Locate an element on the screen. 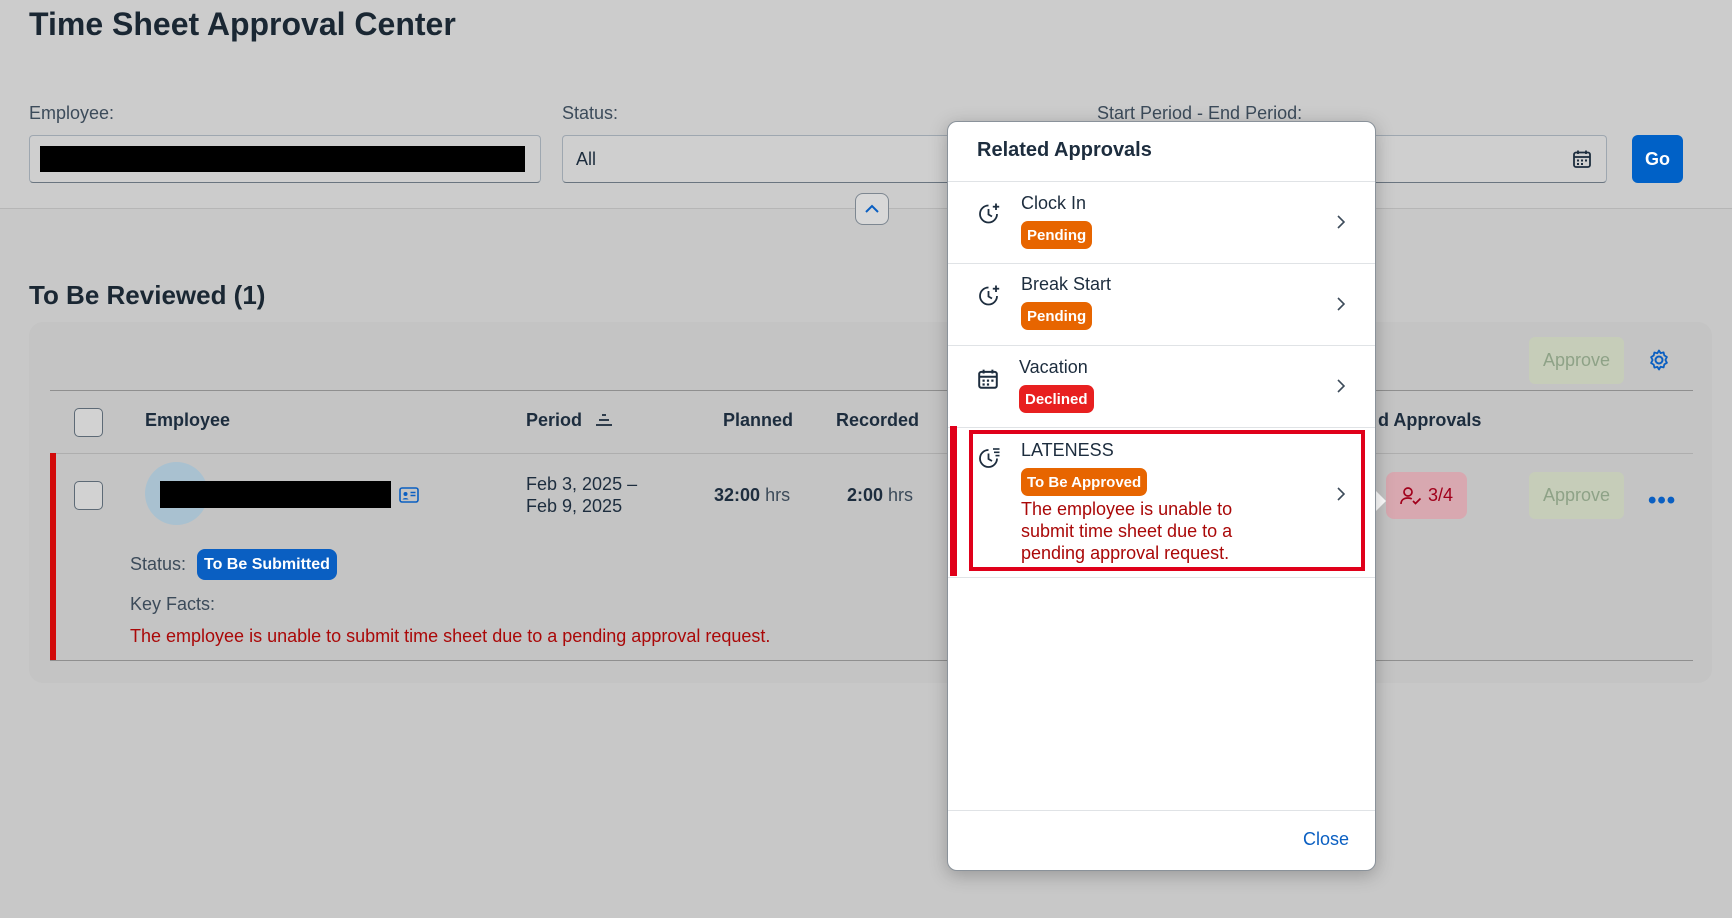  popover-arrow is located at coordinates (1380, 501).